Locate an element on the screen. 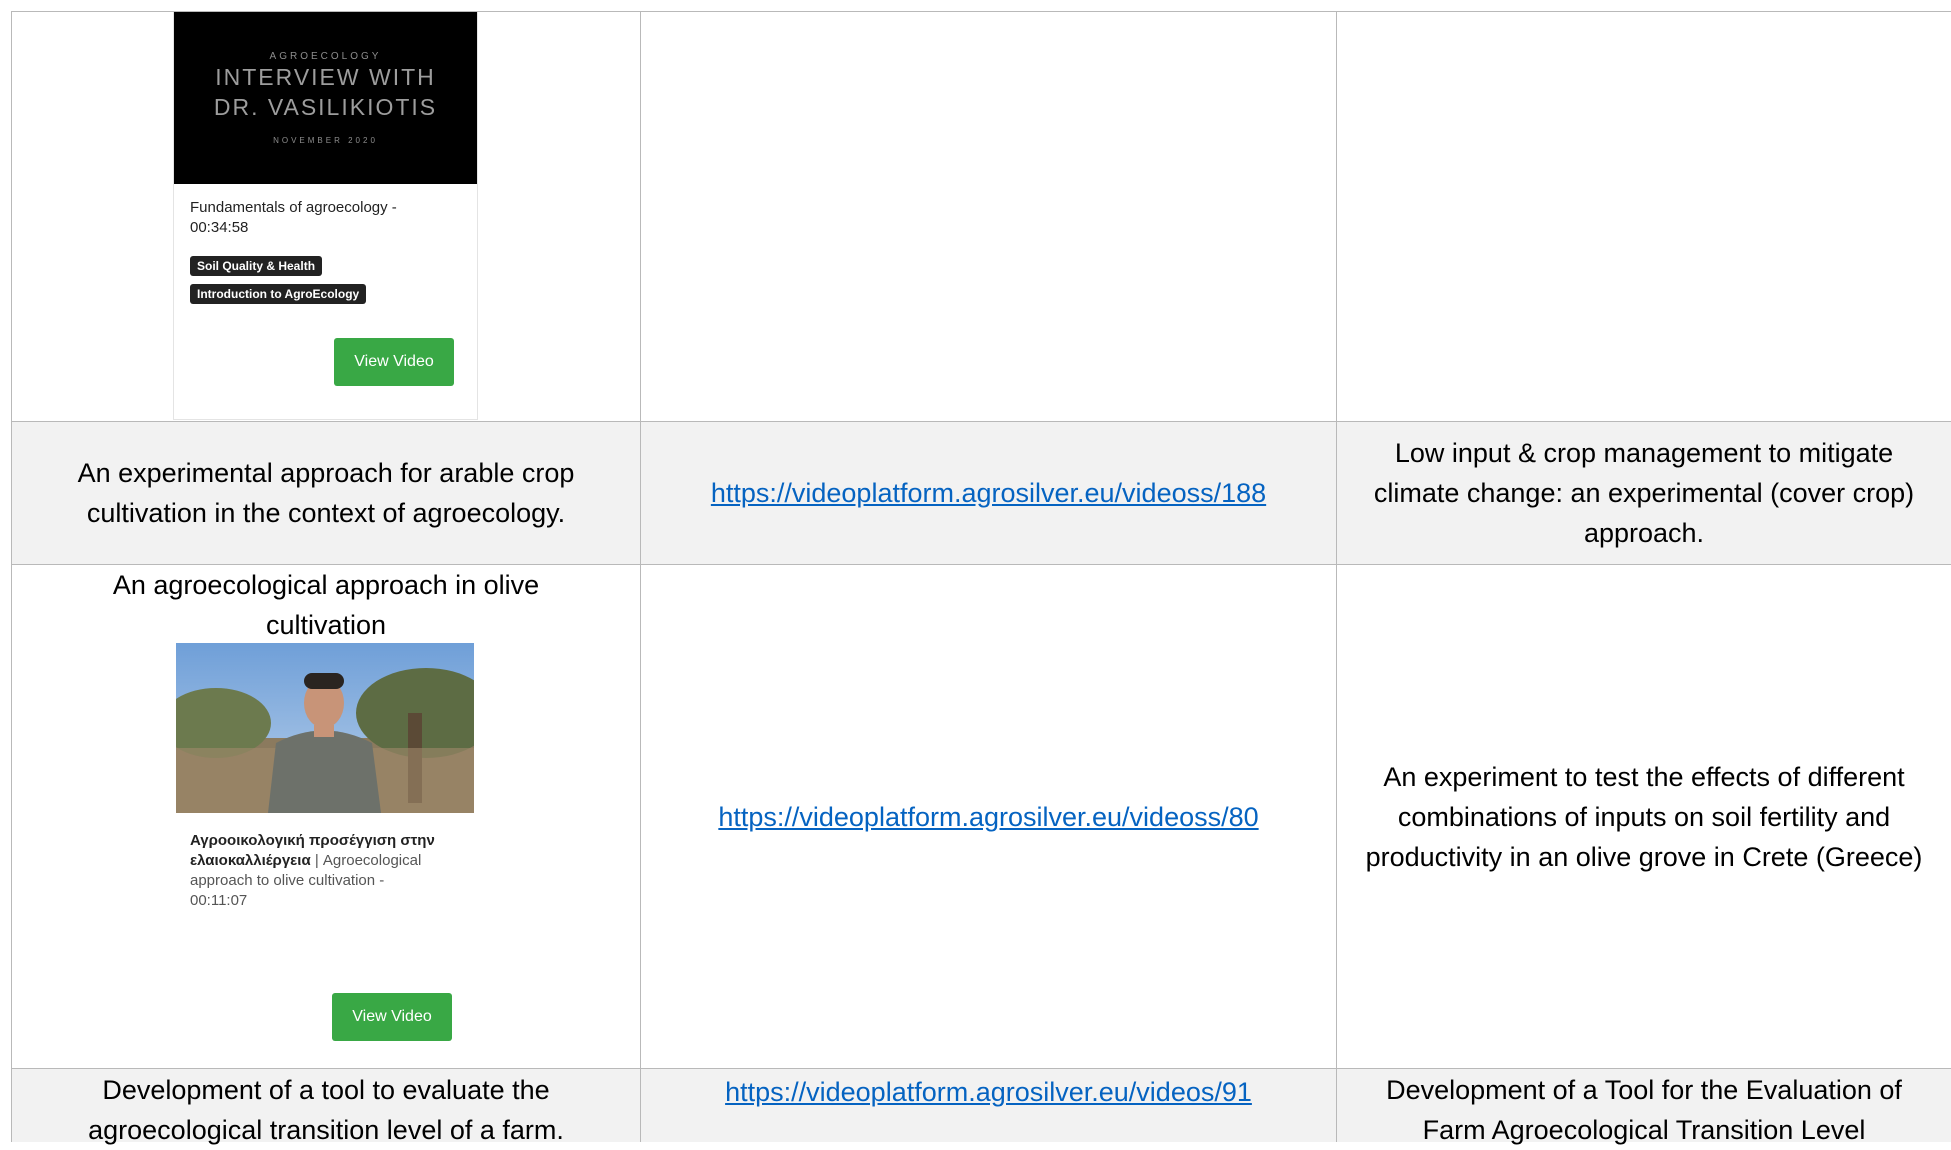 Image resolution: width=1951 pixels, height=1150 pixels. tag-soil-quality: Soil Quality & Health is located at coordinates (256, 266).